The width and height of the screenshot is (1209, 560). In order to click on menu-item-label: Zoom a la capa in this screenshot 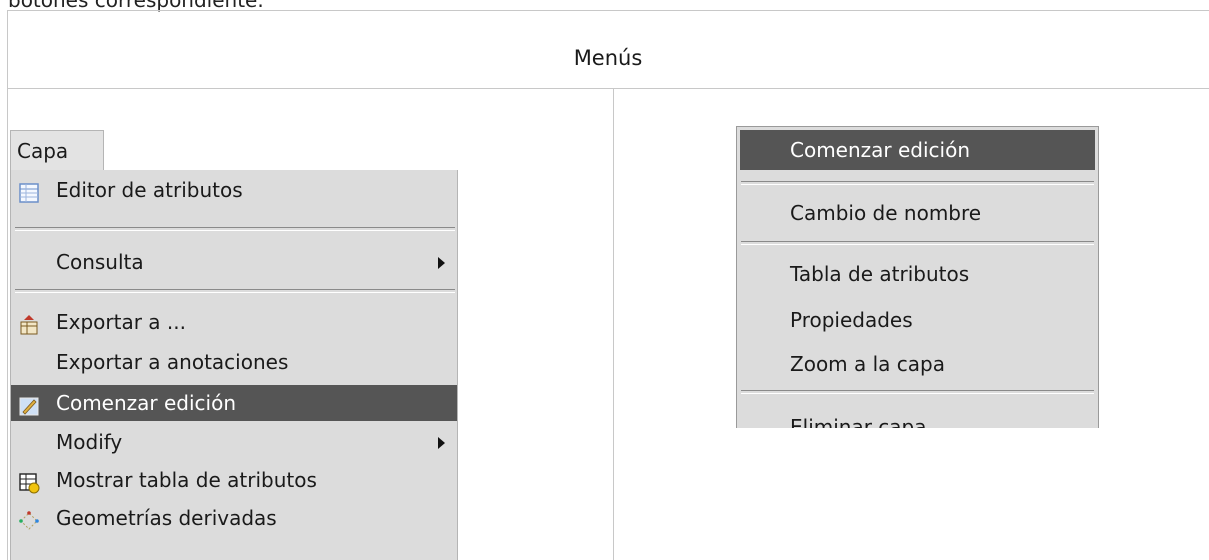, I will do `click(867, 364)`.